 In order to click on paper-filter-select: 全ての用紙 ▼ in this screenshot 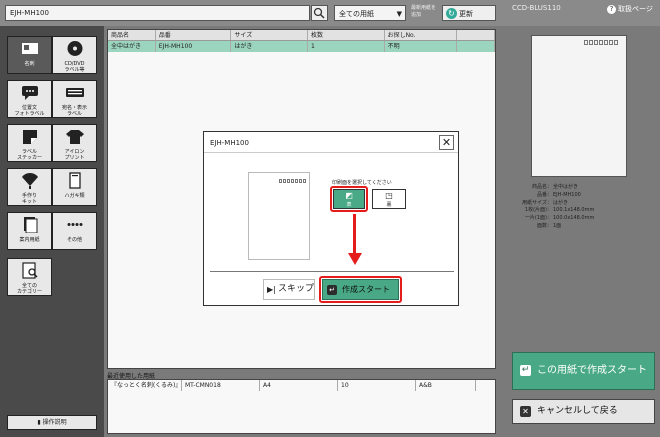, I will do `click(370, 13)`.